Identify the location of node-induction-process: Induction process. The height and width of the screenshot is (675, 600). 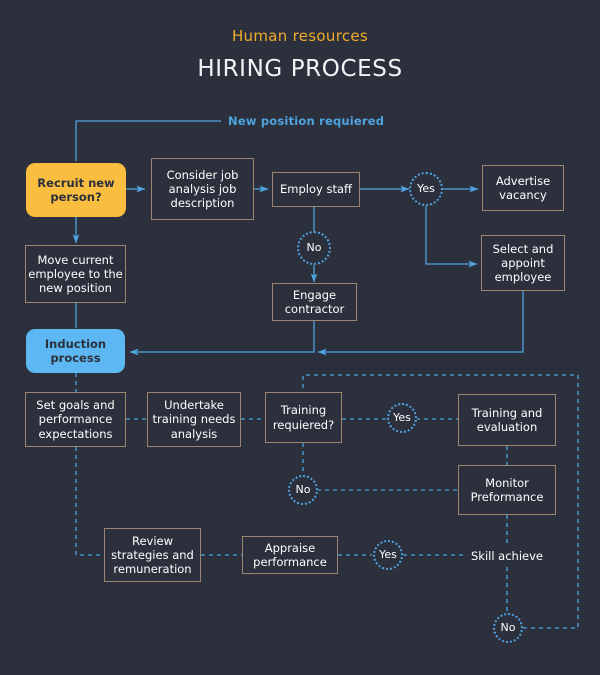
(75, 351).